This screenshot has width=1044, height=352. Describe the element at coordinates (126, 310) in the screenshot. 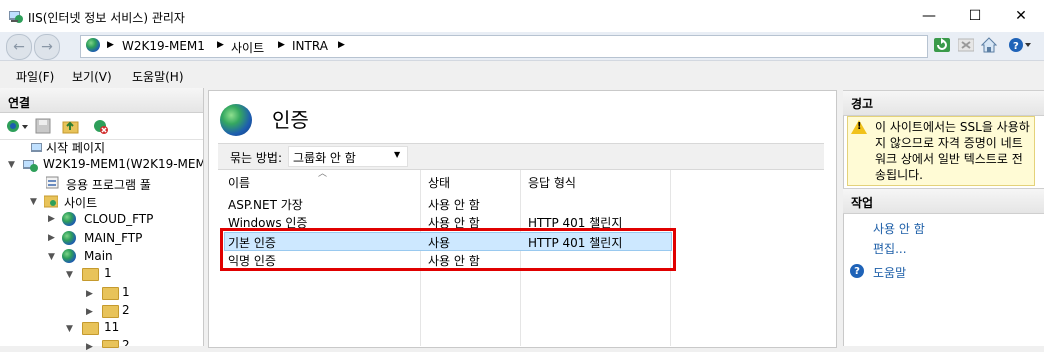

I see `tree-folder-1-2: 2` at that location.